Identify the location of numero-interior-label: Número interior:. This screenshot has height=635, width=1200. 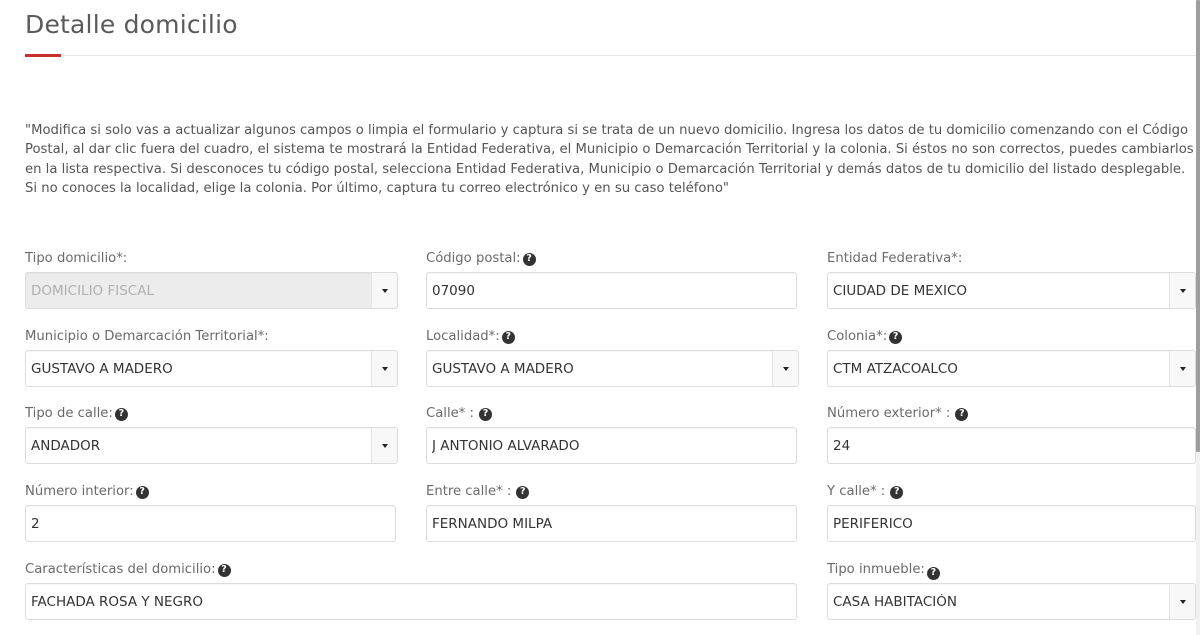
(79, 491).